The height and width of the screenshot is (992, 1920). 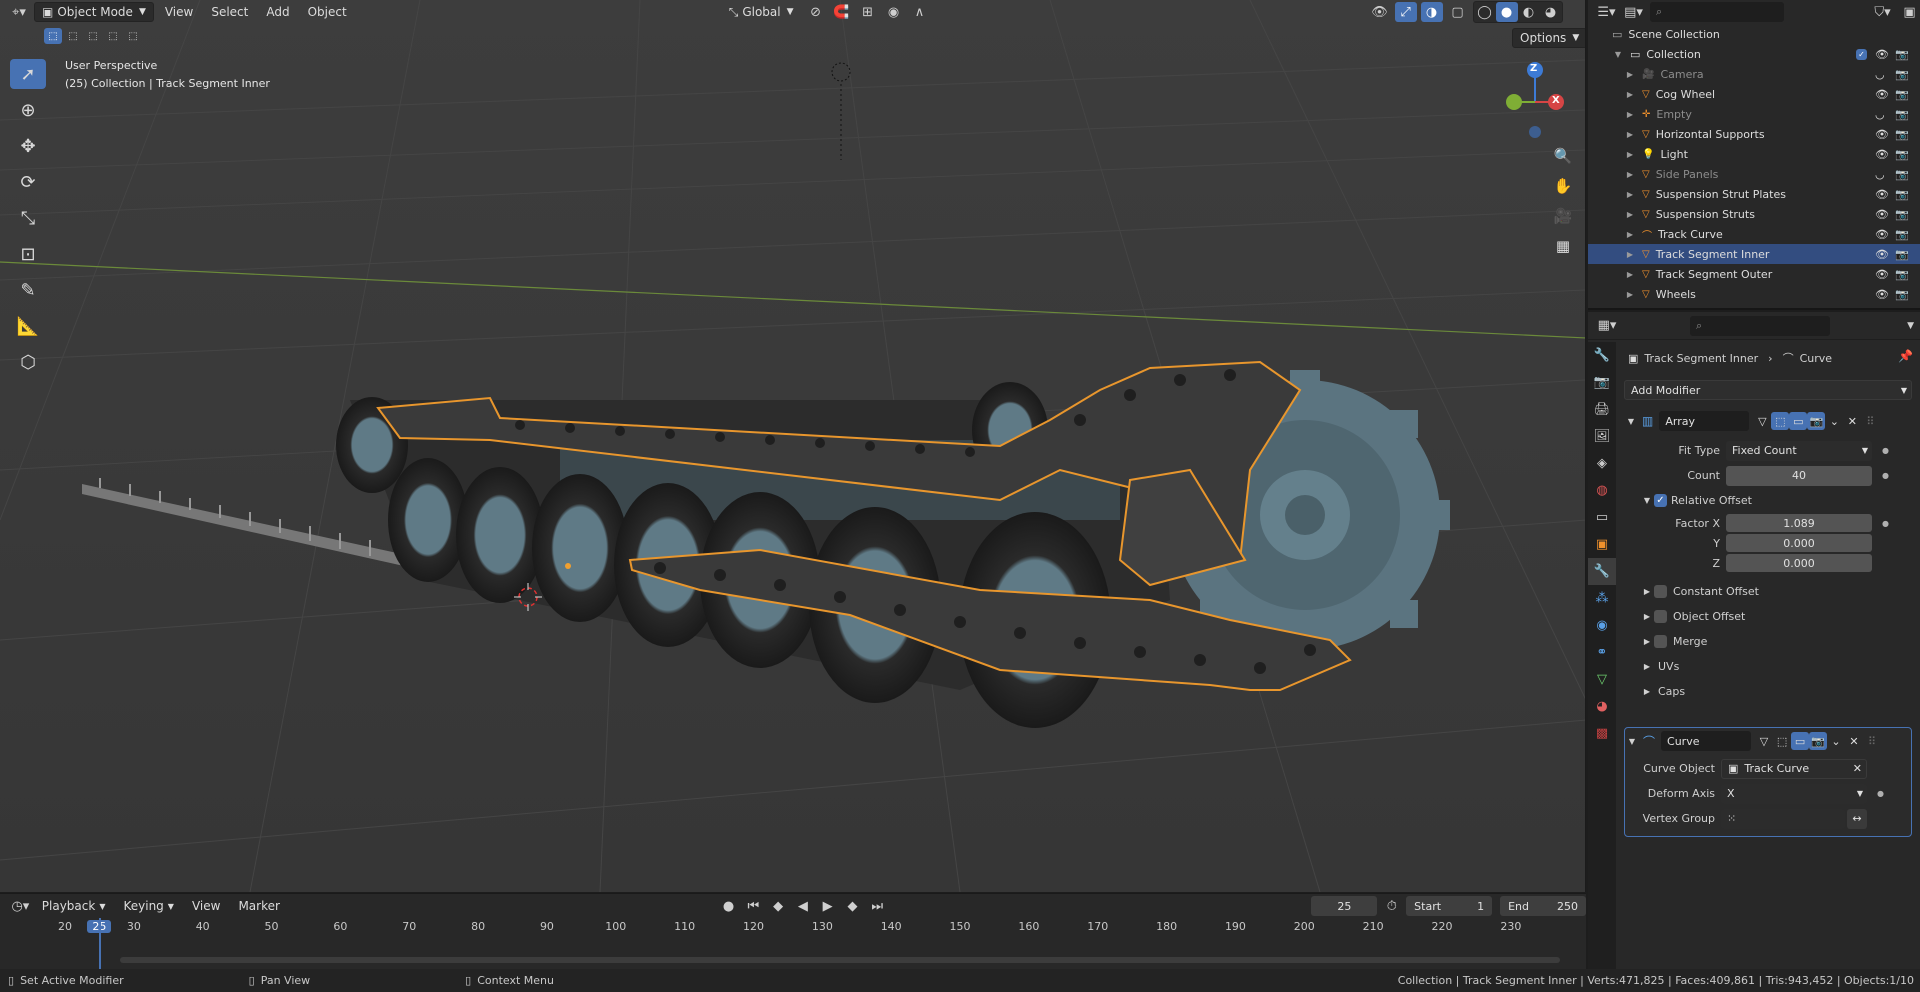 What do you see at coordinates (1861, 54) in the screenshot?
I see `collection-exclude-checkbox: ✓` at bounding box center [1861, 54].